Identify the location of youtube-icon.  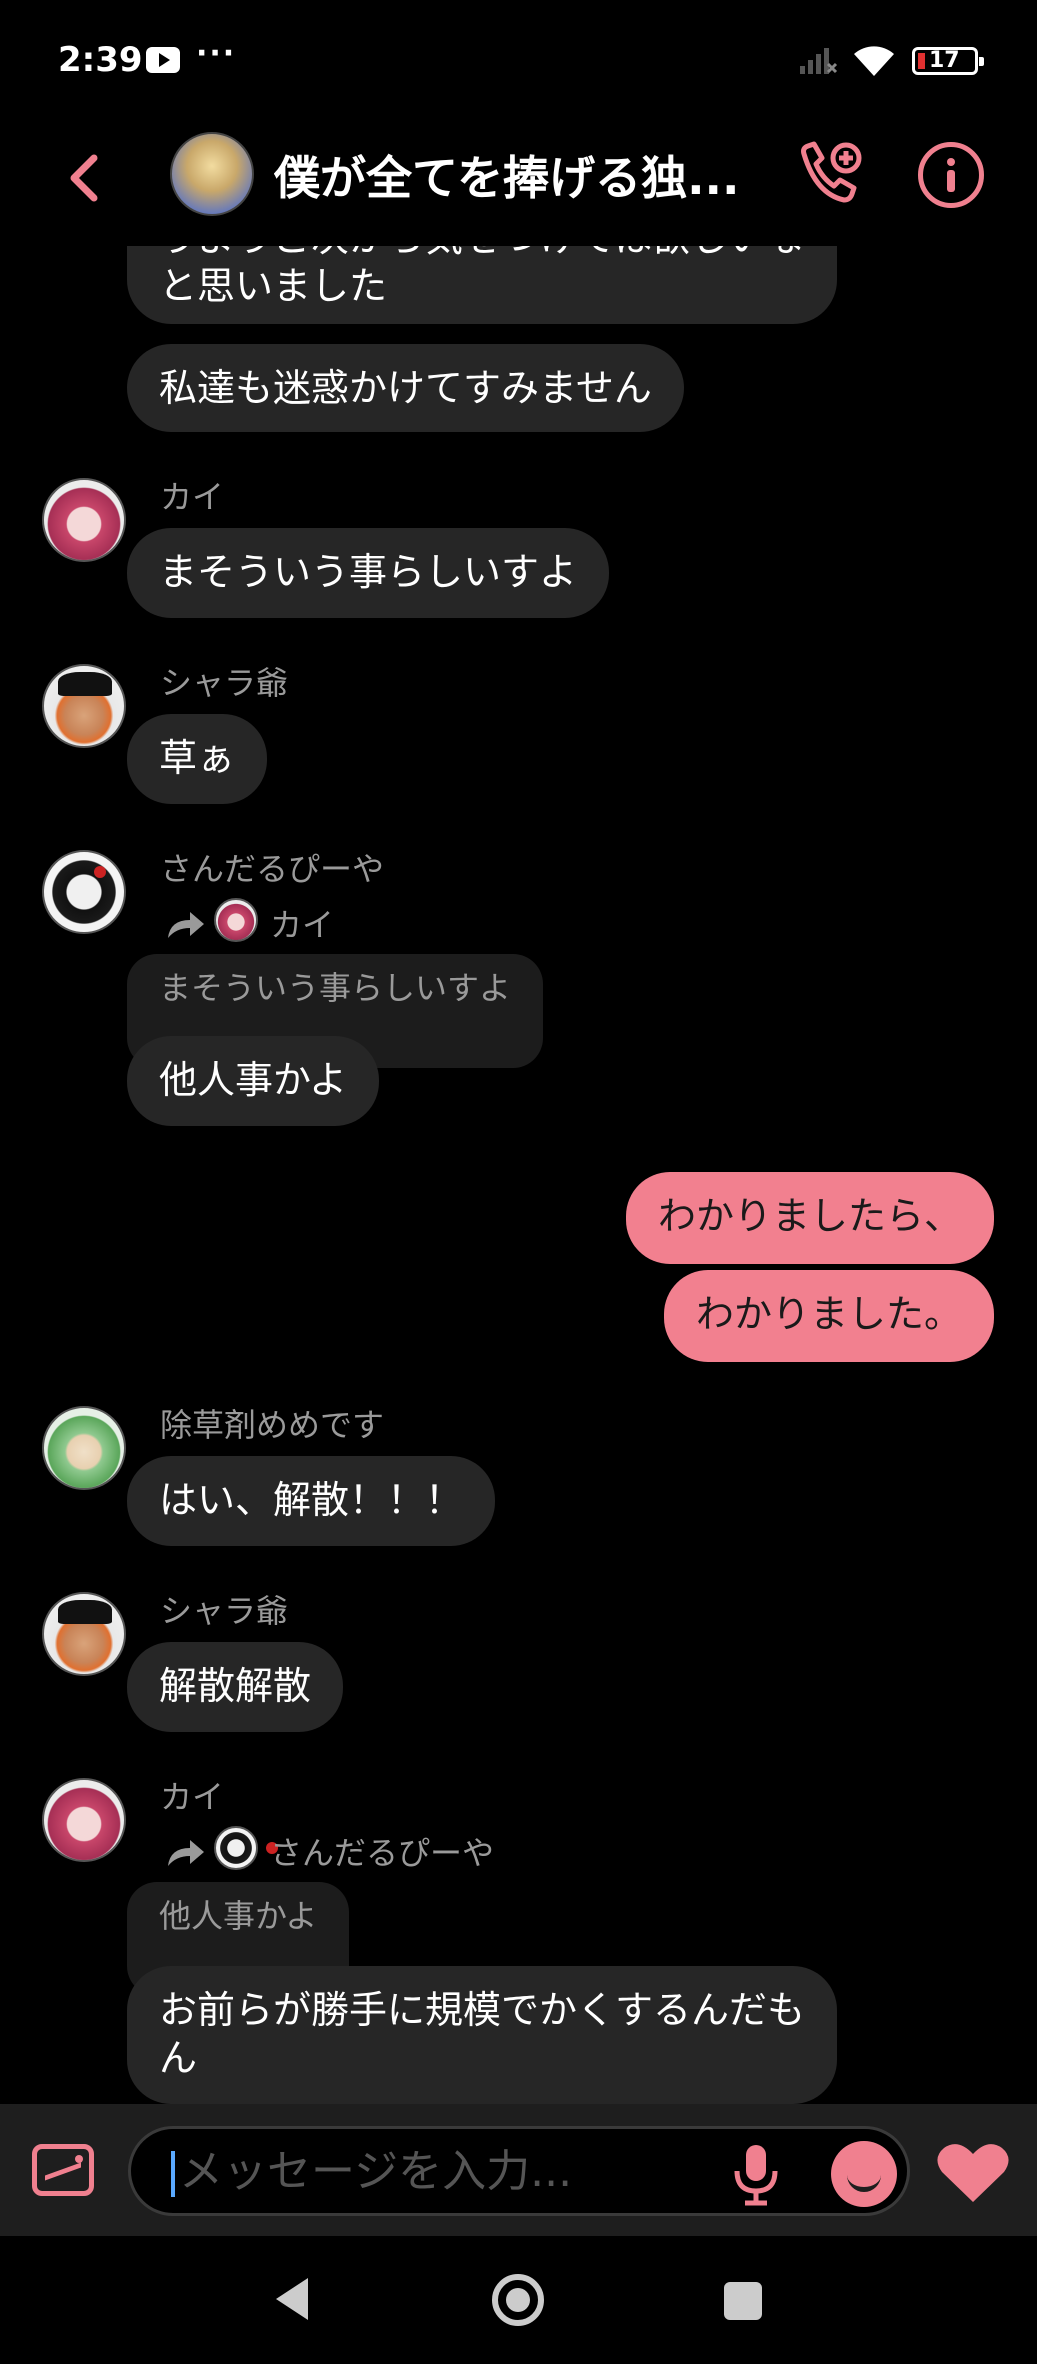
(163, 60).